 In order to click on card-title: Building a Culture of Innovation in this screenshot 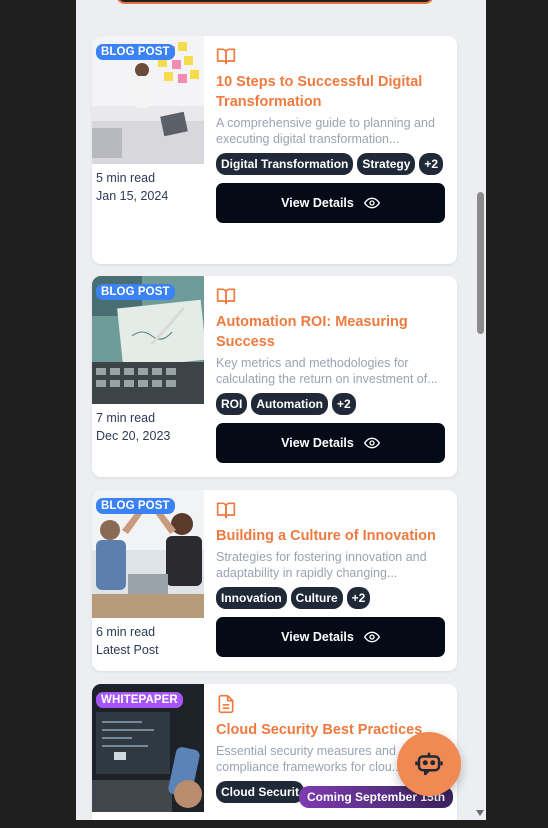, I will do `click(331, 536)`.